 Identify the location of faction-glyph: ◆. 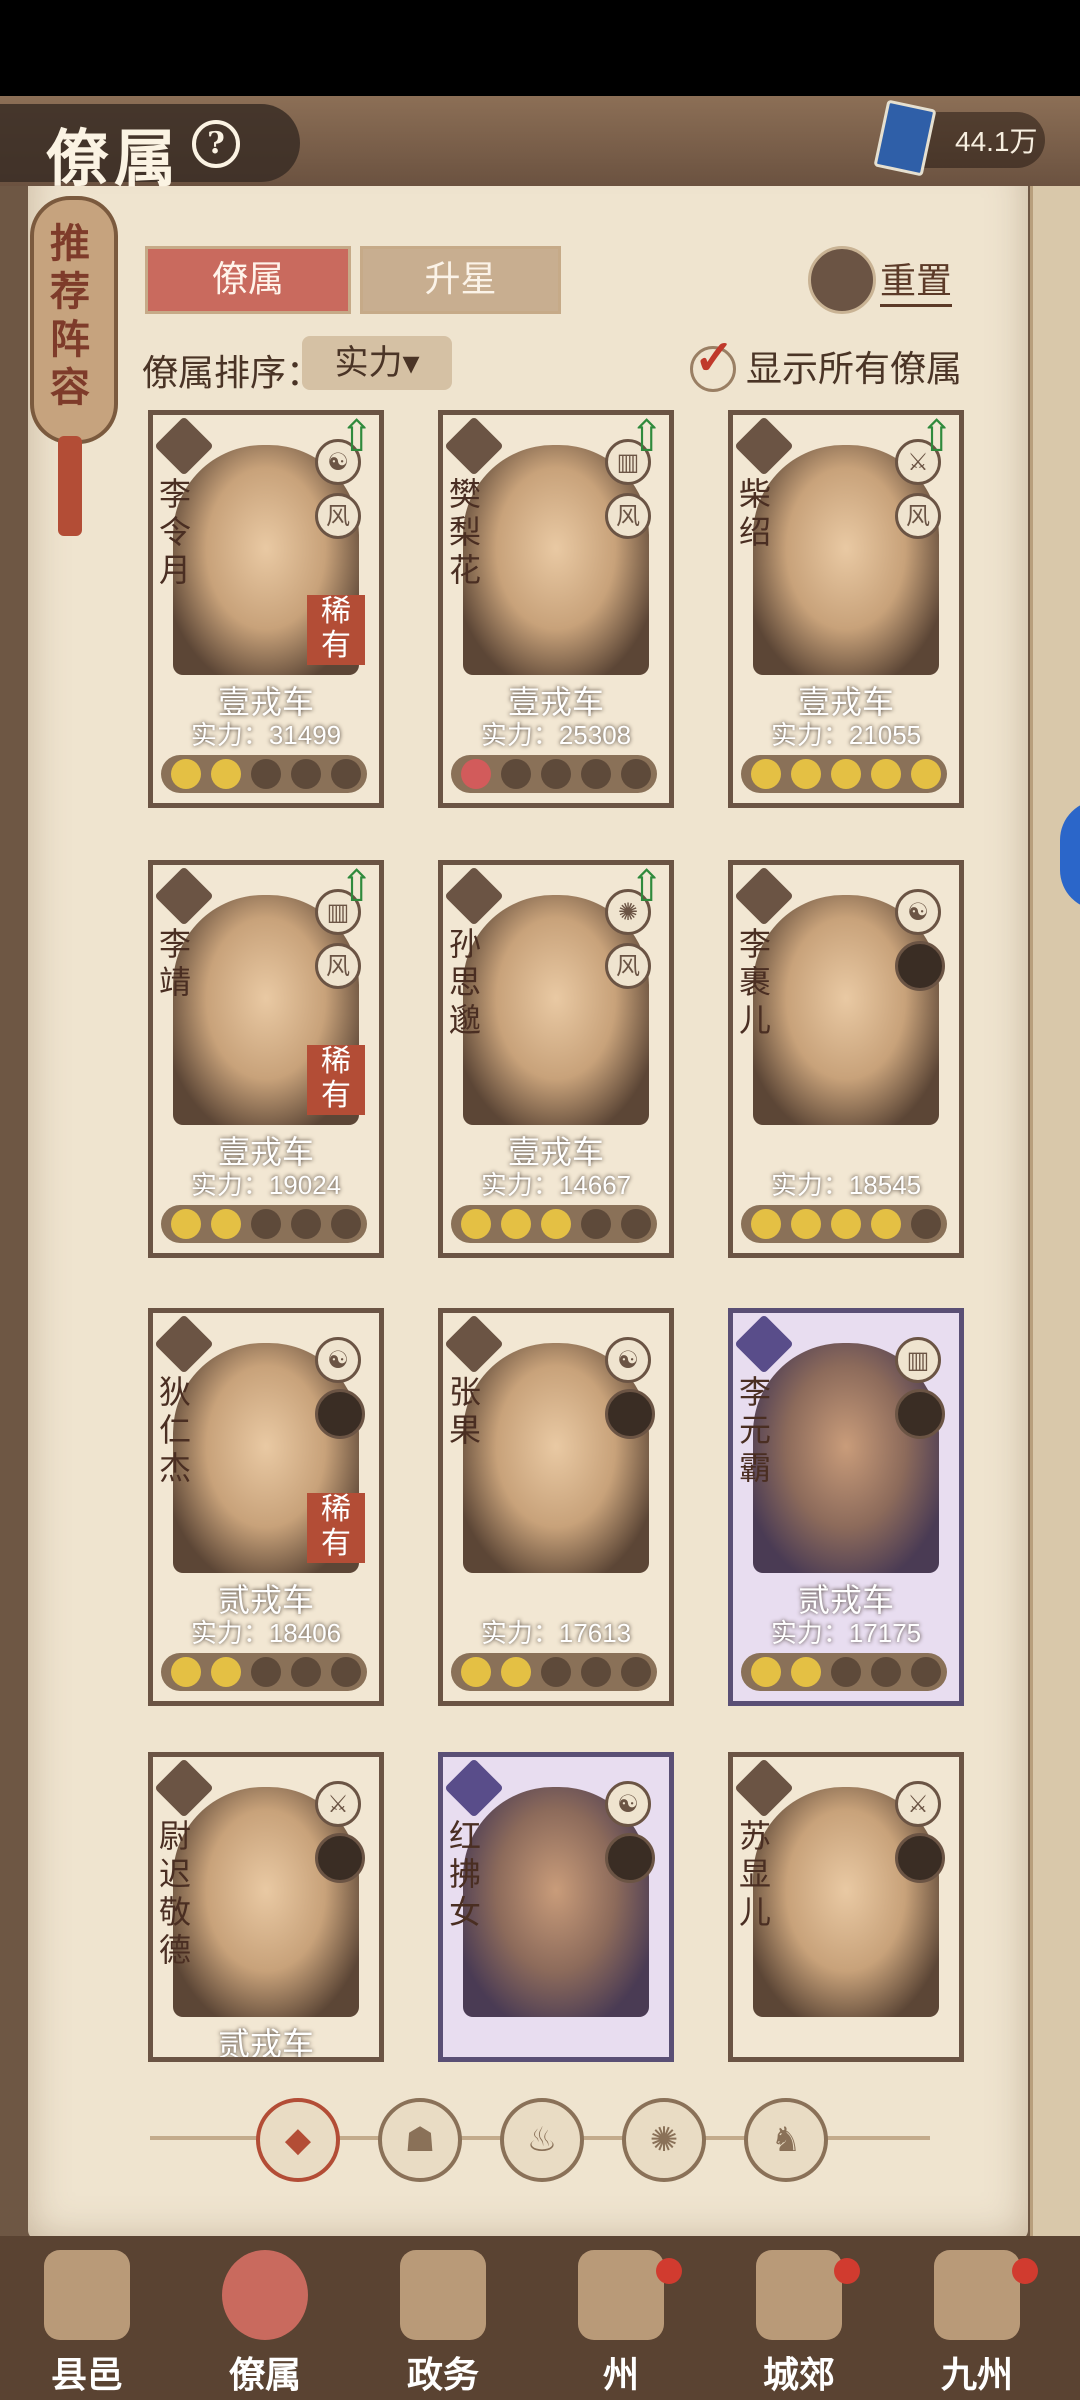
(298, 2140).